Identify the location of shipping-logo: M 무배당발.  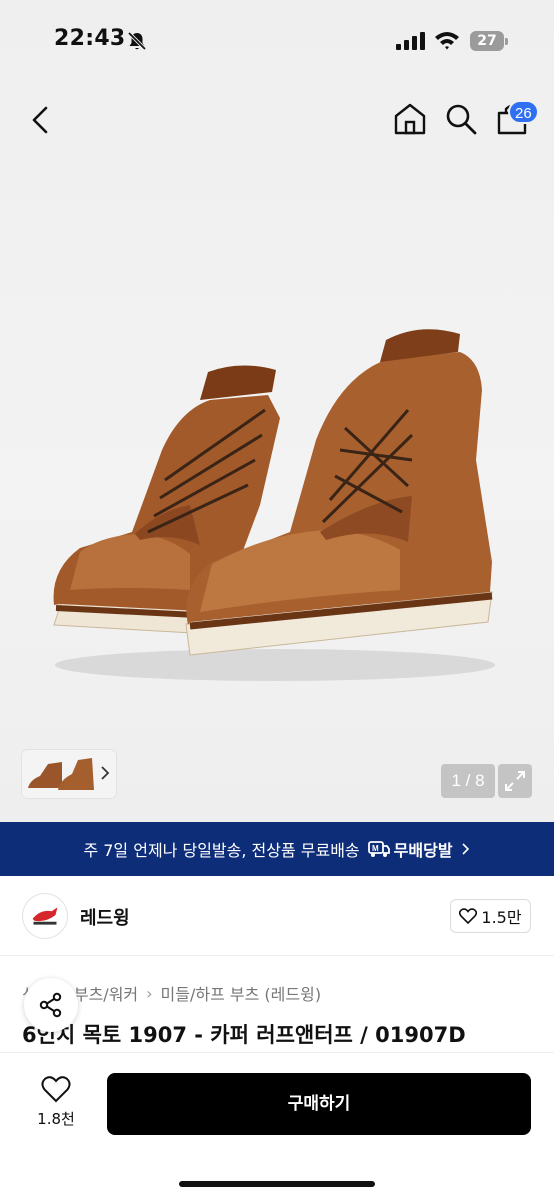
(410, 849).